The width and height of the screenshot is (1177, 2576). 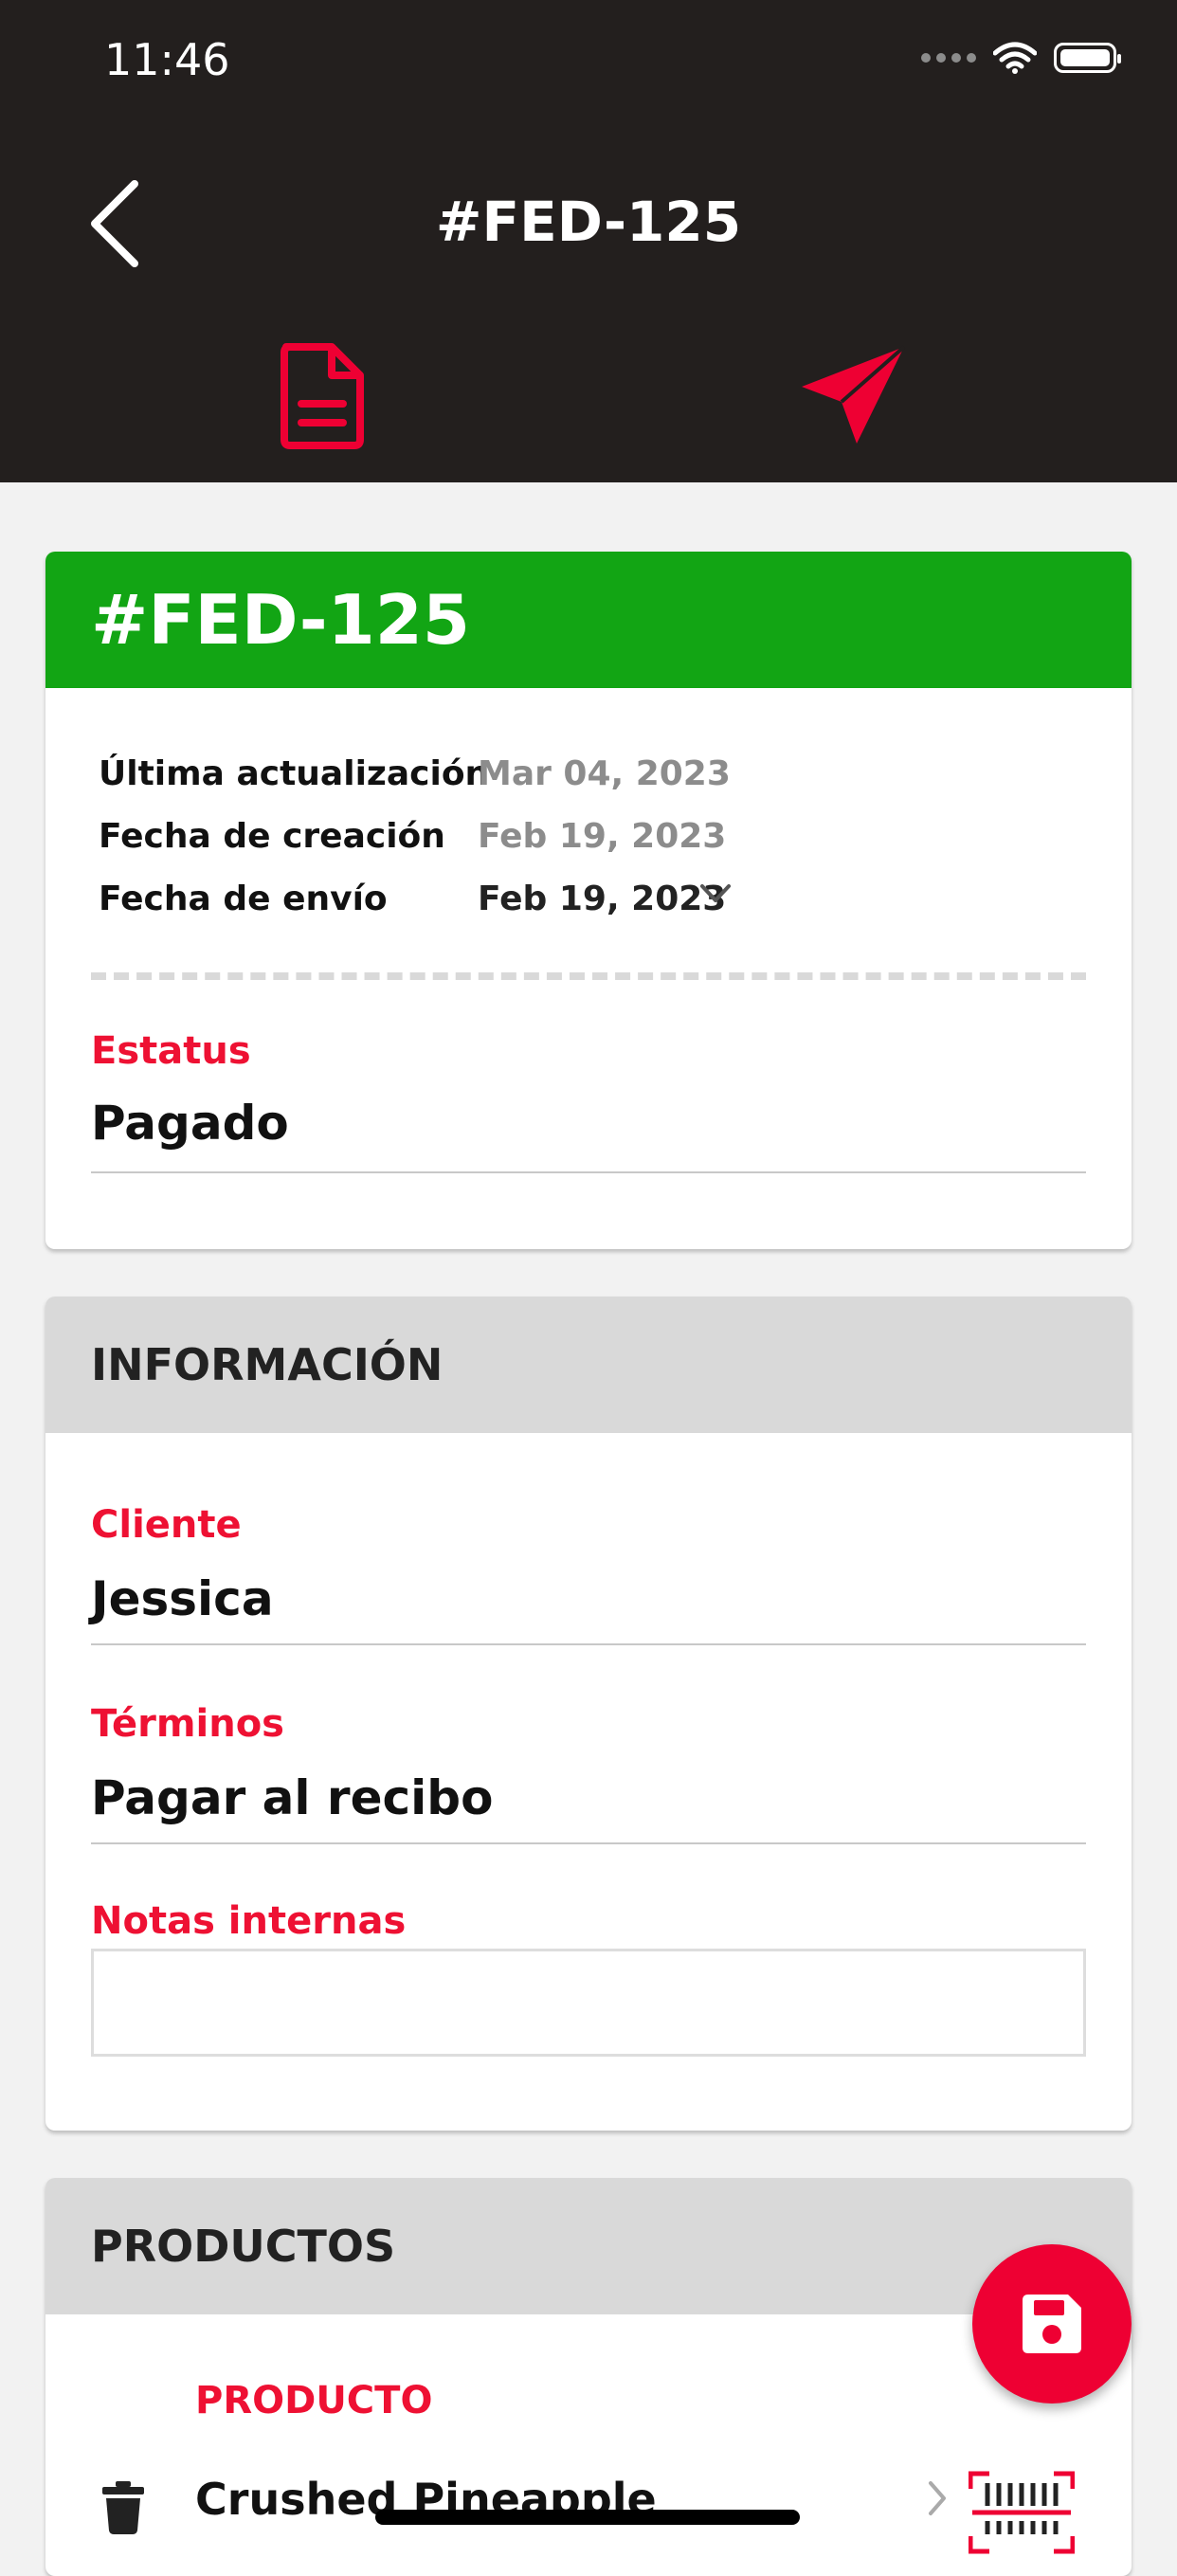 What do you see at coordinates (604, 773) in the screenshot?
I see `meta-value-updated: Mar 04, 2023` at bounding box center [604, 773].